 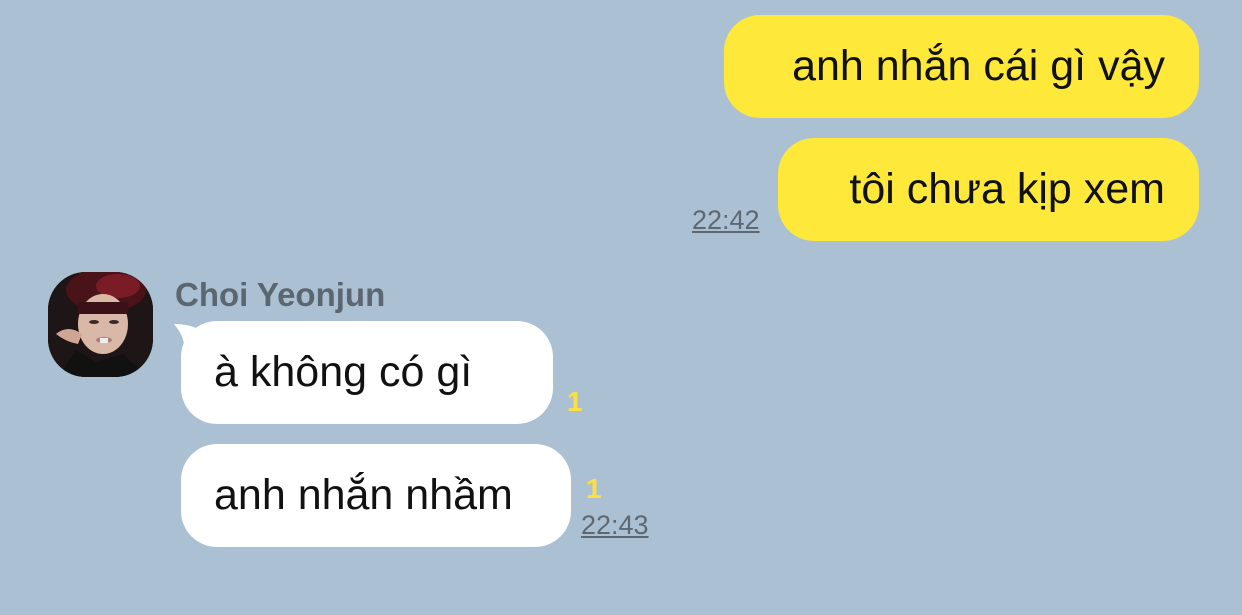 What do you see at coordinates (1007, 189) in the screenshot?
I see `message-text: tôi chưa kịp xem` at bounding box center [1007, 189].